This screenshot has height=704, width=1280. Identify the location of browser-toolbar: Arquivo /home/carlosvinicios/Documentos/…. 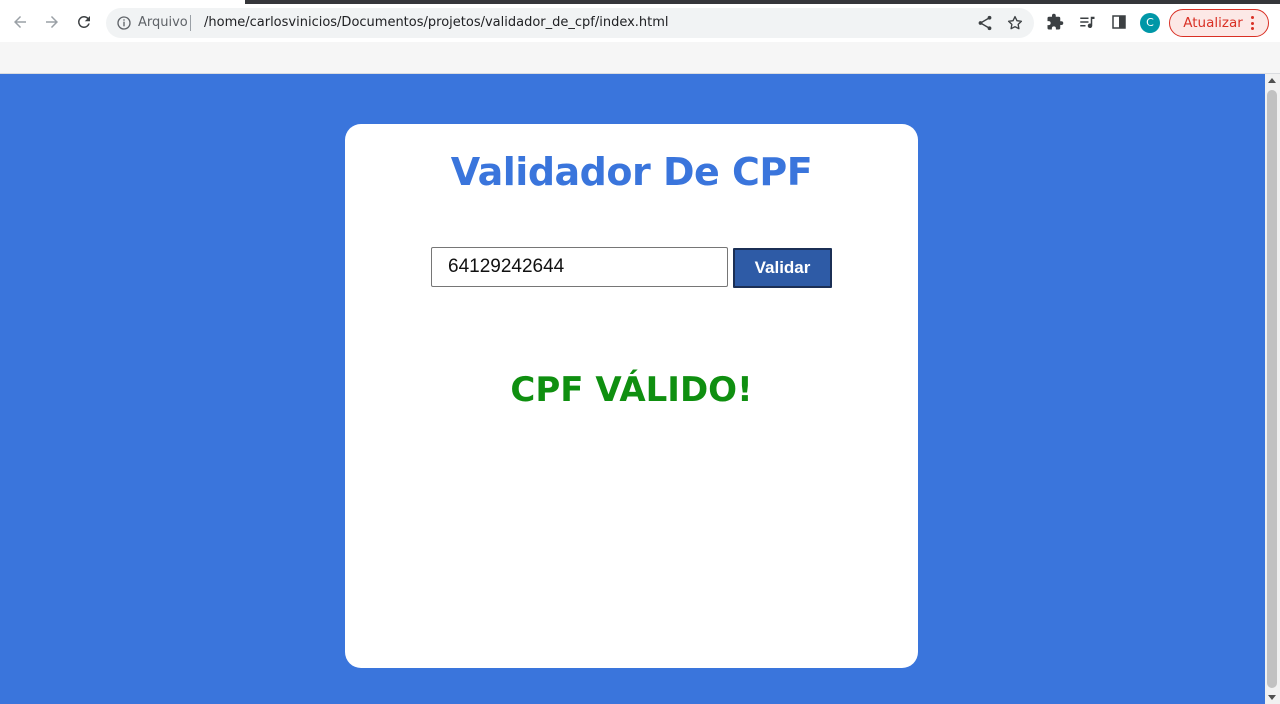
(640, 23).